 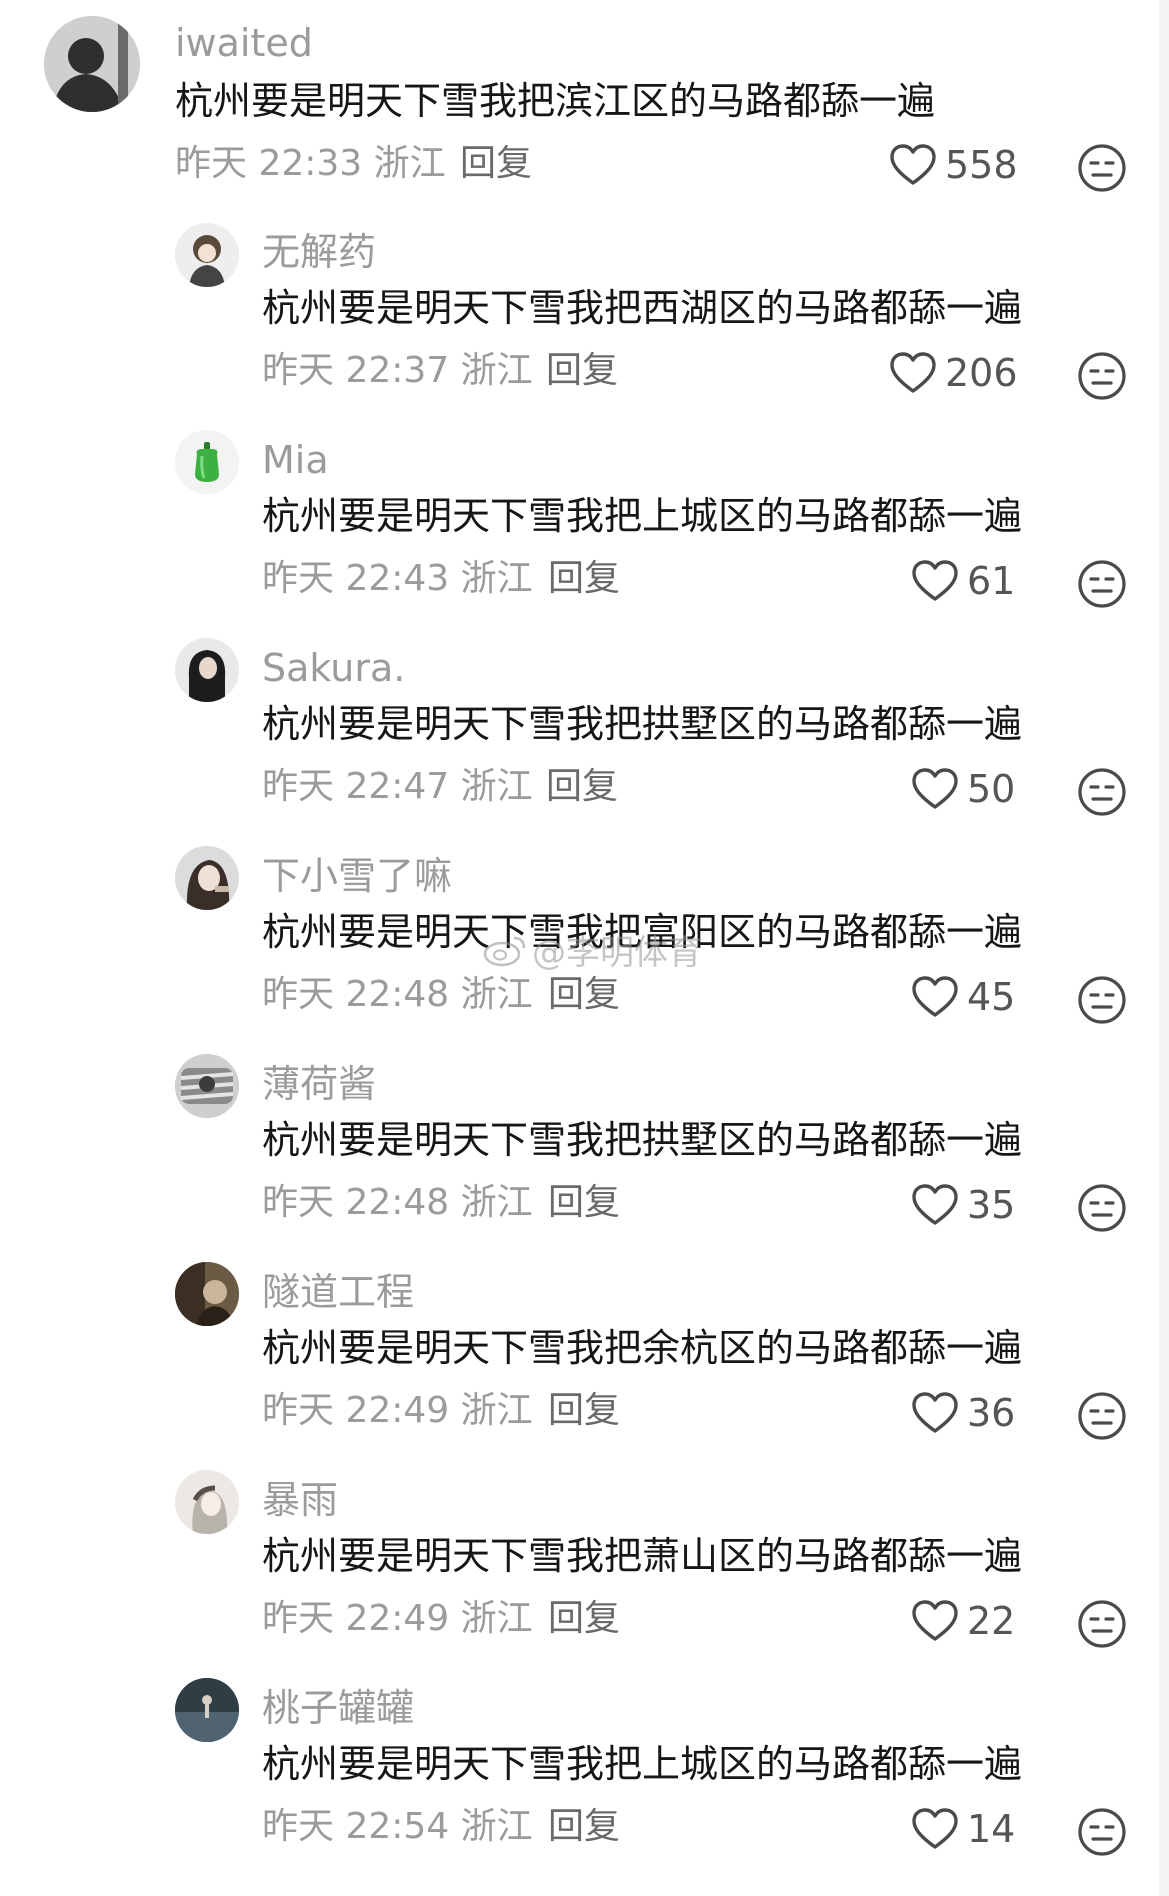 What do you see at coordinates (642, 1348) in the screenshot?
I see `comment-text: 杭州要是明天下雪我把余杭区的马路都舔一遍` at bounding box center [642, 1348].